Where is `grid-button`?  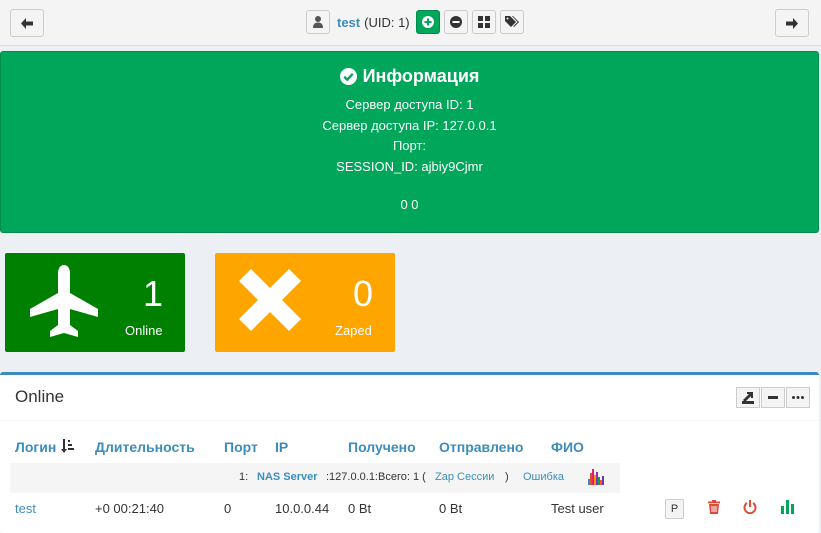 grid-button is located at coordinates (483, 22).